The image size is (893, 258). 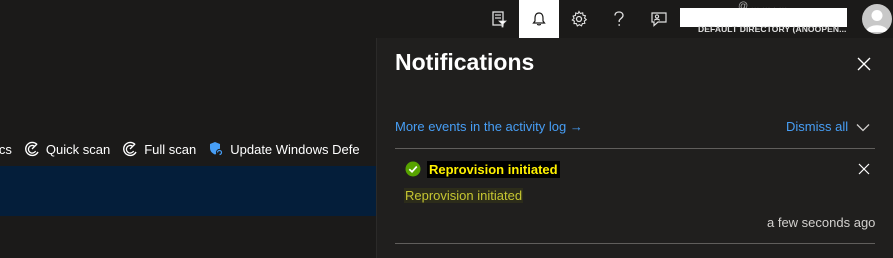 What do you see at coordinates (295, 149) in the screenshot?
I see `update-windows-defender-label: Update Windows Defe` at bounding box center [295, 149].